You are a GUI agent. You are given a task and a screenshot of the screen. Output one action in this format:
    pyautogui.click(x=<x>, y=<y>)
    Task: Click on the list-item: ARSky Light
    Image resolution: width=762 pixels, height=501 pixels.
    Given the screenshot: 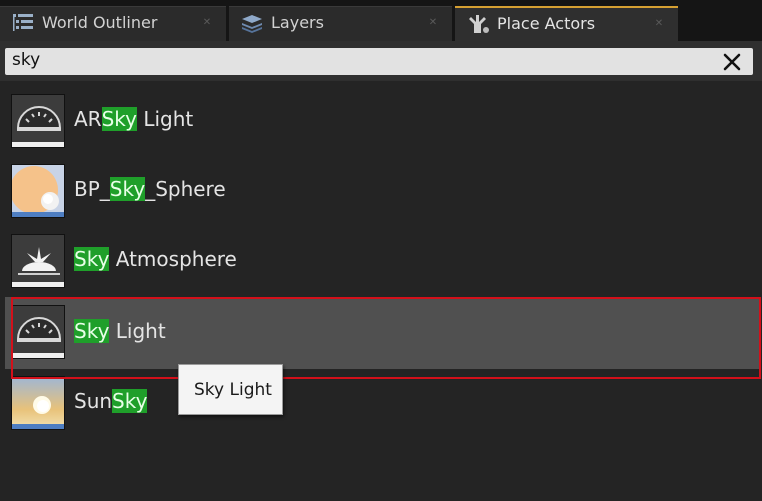 What is the action you would take?
    pyautogui.click(x=382, y=116)
    